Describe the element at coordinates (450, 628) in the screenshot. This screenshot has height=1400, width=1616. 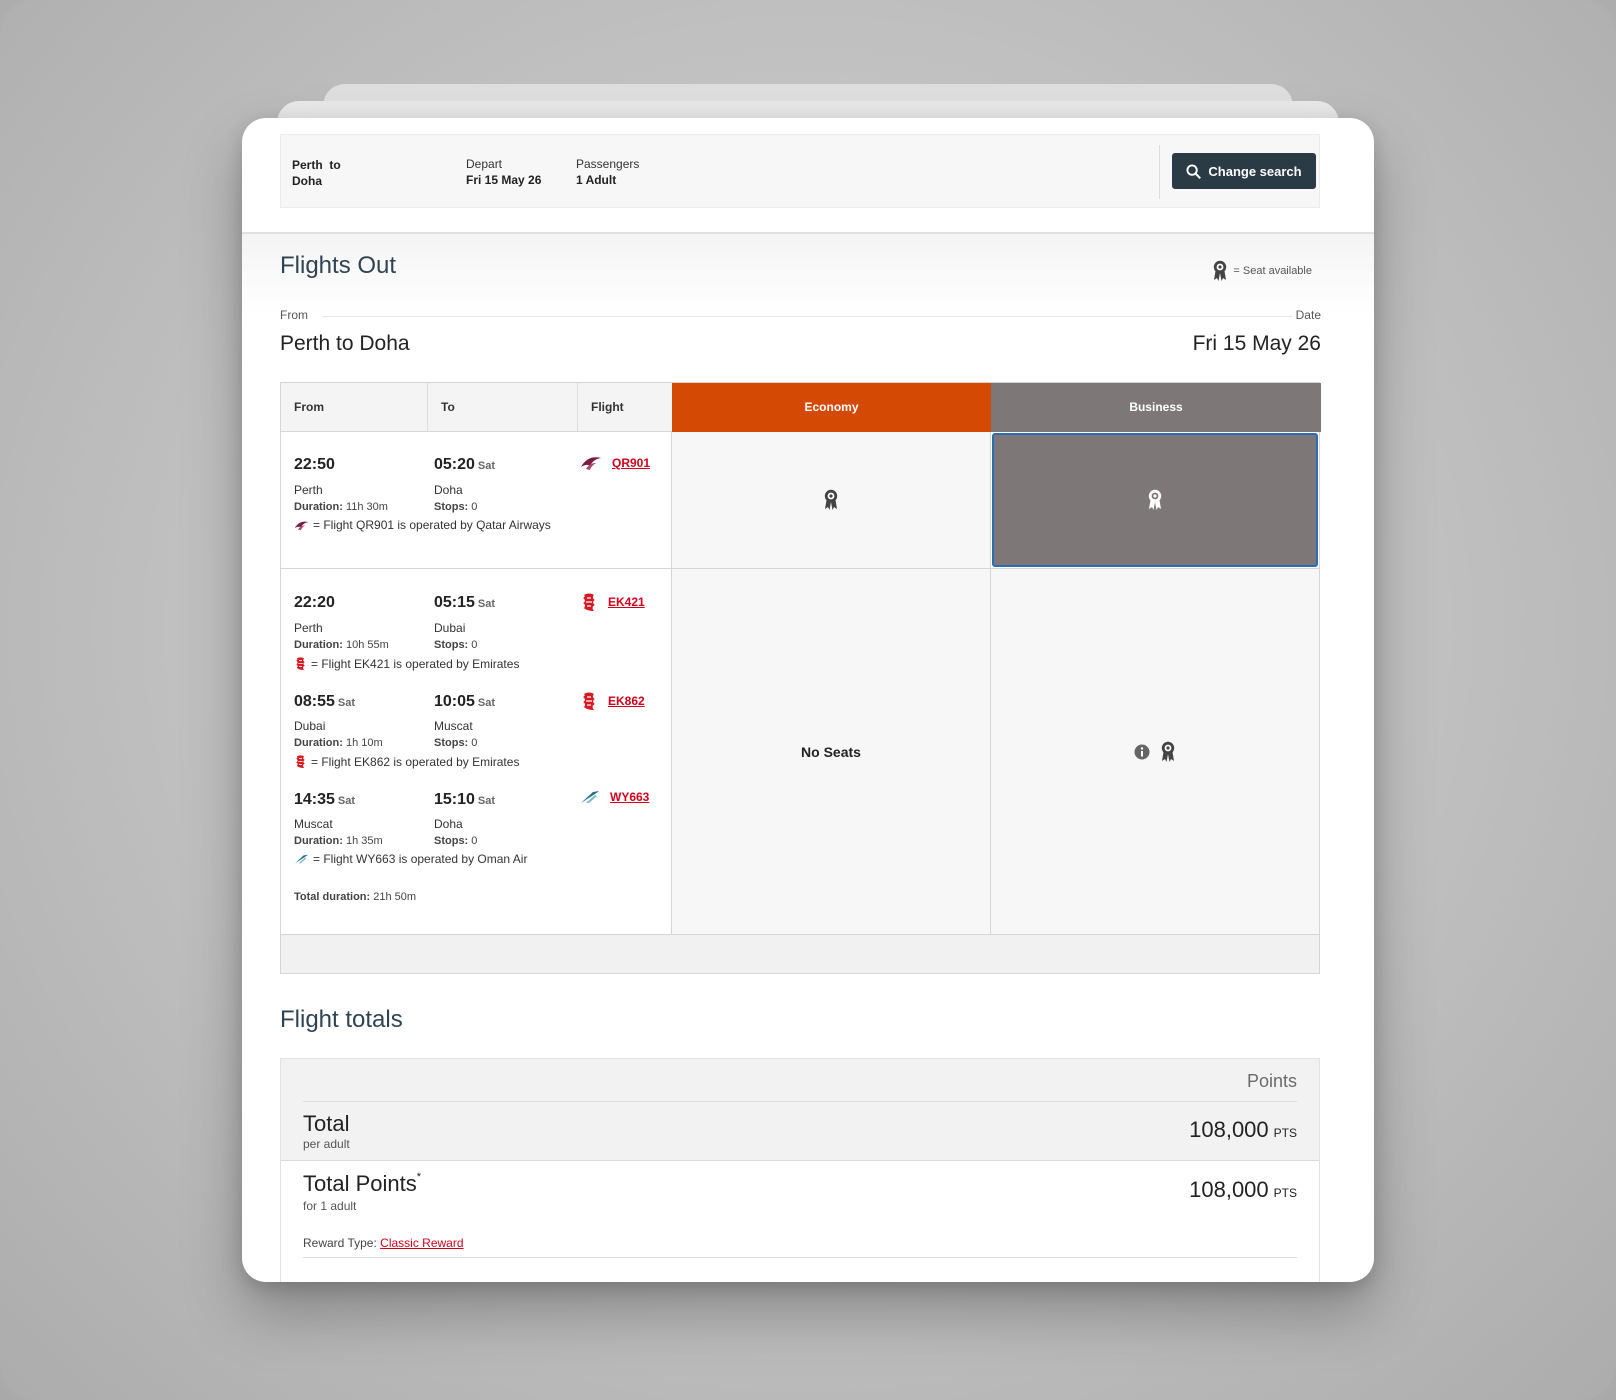
I see `arrival-city: Dubai` at that location.